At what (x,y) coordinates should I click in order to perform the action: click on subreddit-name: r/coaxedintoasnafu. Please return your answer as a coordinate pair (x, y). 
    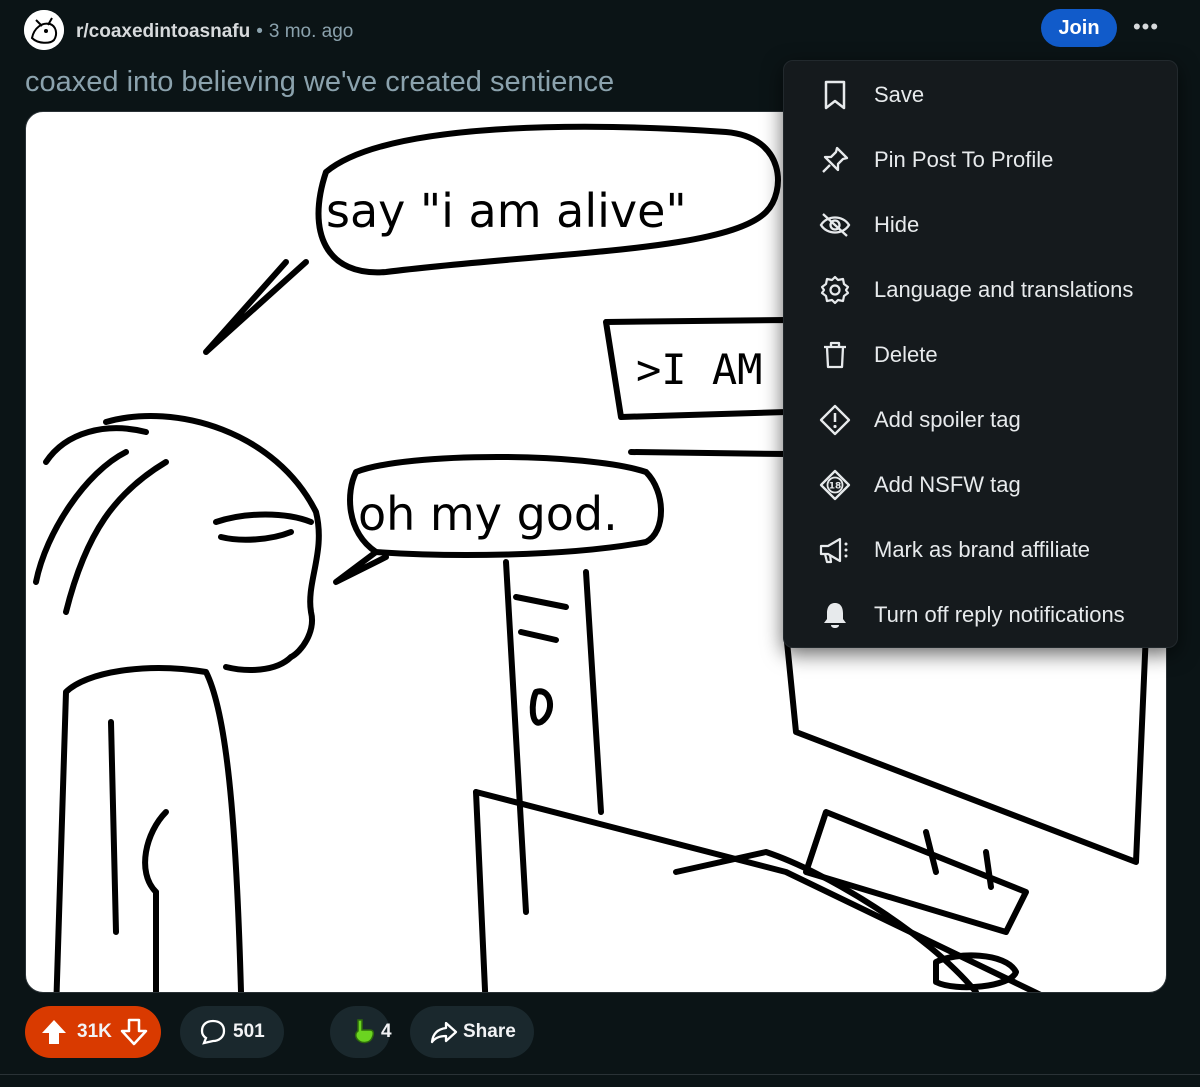
    Looking at the image, I should click on (163, 31).